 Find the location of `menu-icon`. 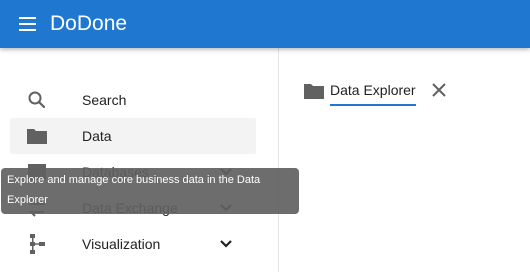

menu-icon is located at coordinates (28, 24).